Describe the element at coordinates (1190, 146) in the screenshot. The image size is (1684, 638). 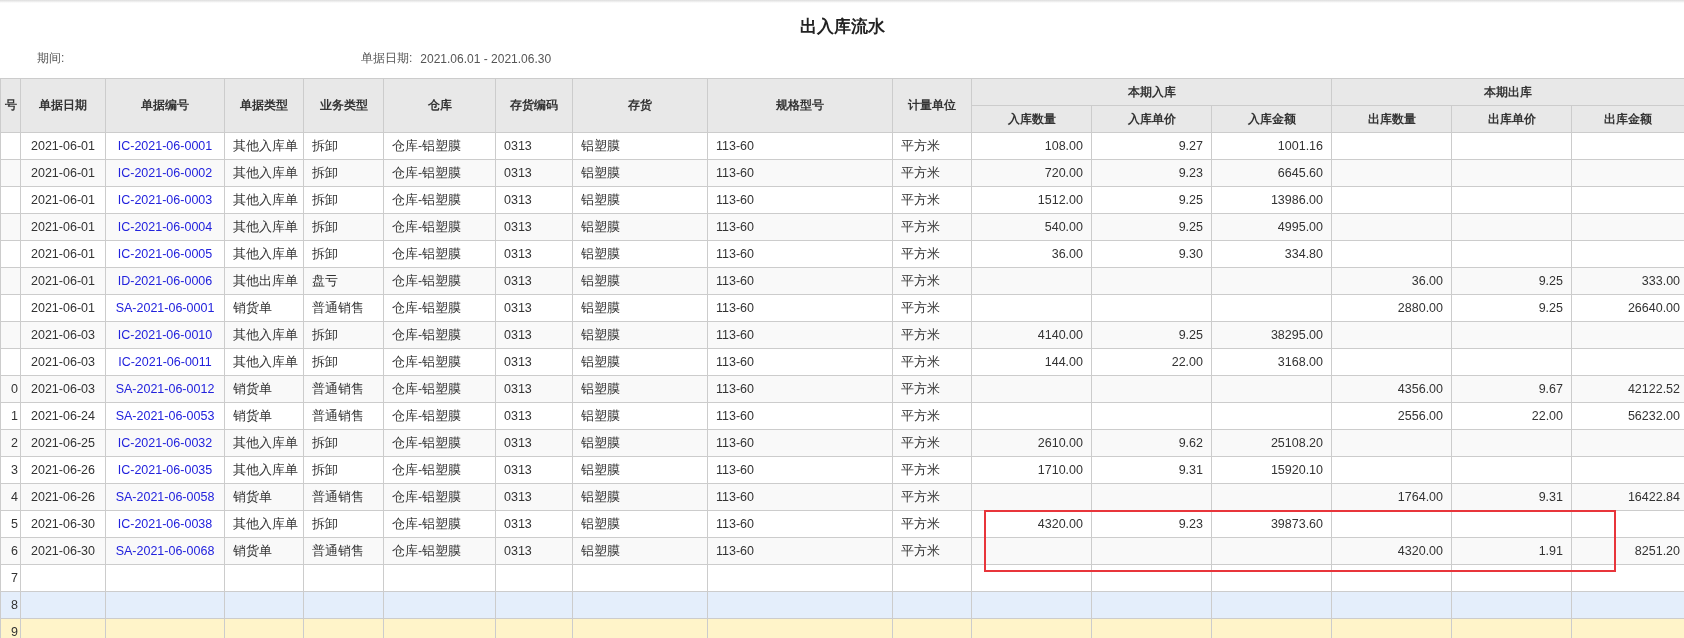
I see `table-cell: 9.27` at that location.